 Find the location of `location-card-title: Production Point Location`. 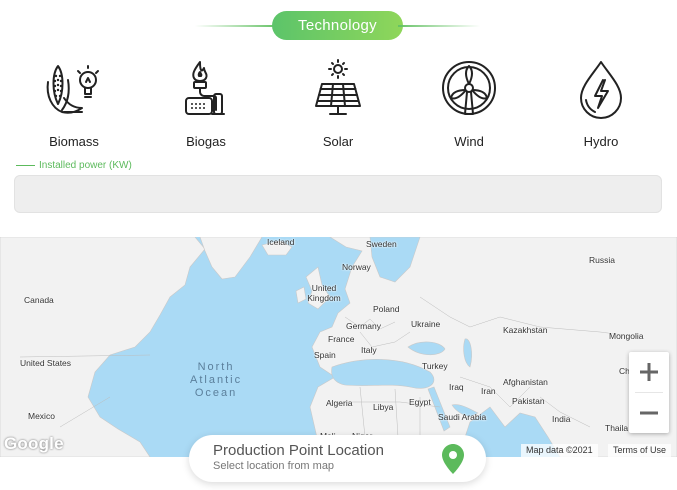

location-card-title: Production Point Location is located at coordinates (298, 450).